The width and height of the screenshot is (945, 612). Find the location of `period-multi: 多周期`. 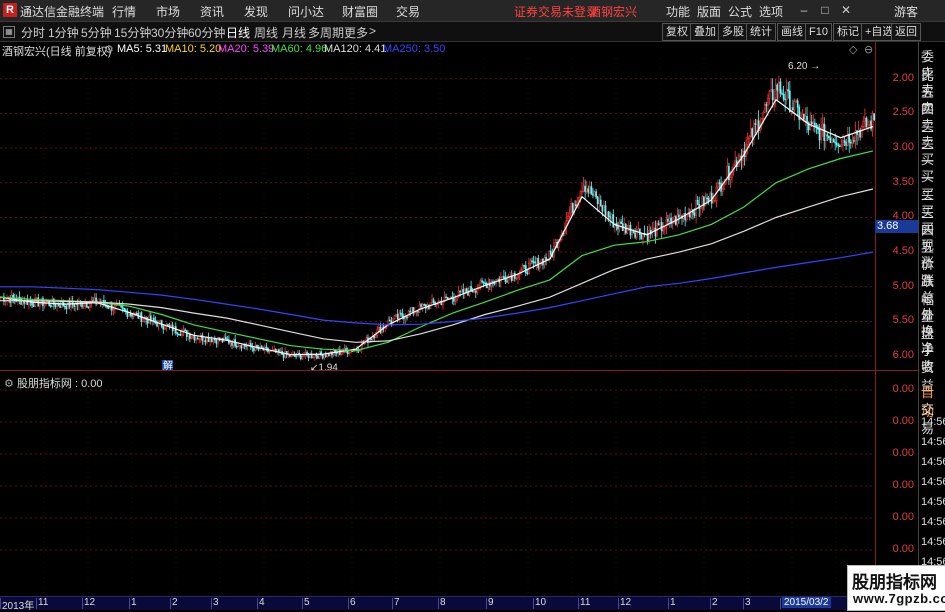

period-multi: 多周期 is located at coordinates (326, 32).